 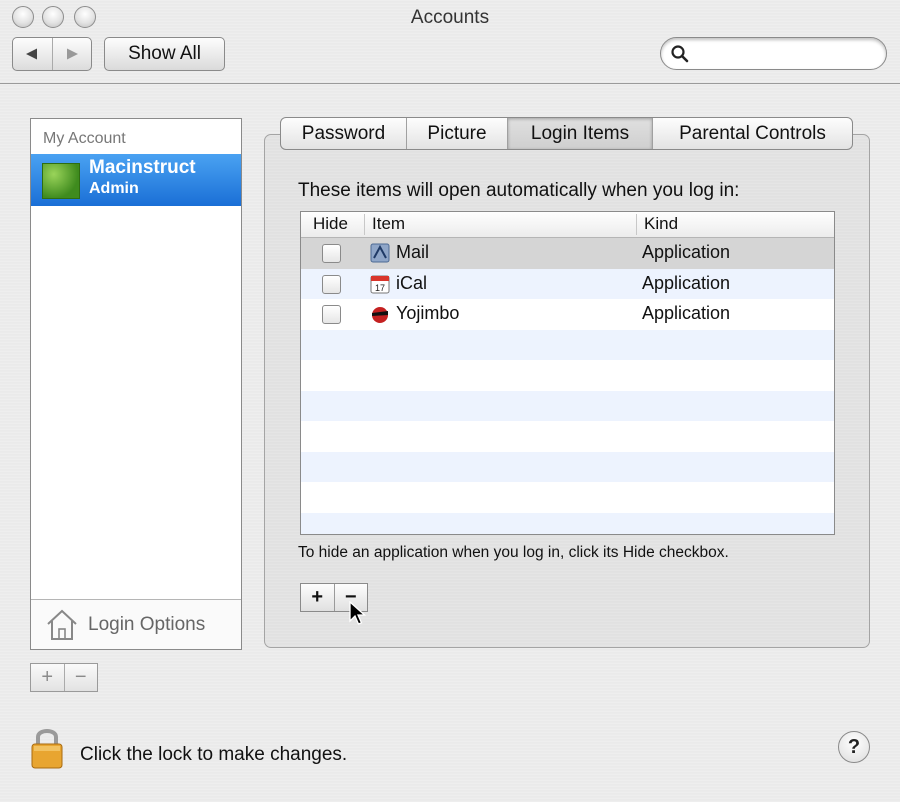 I want to click on back-arrow-icon, so click(x=32, y=54).